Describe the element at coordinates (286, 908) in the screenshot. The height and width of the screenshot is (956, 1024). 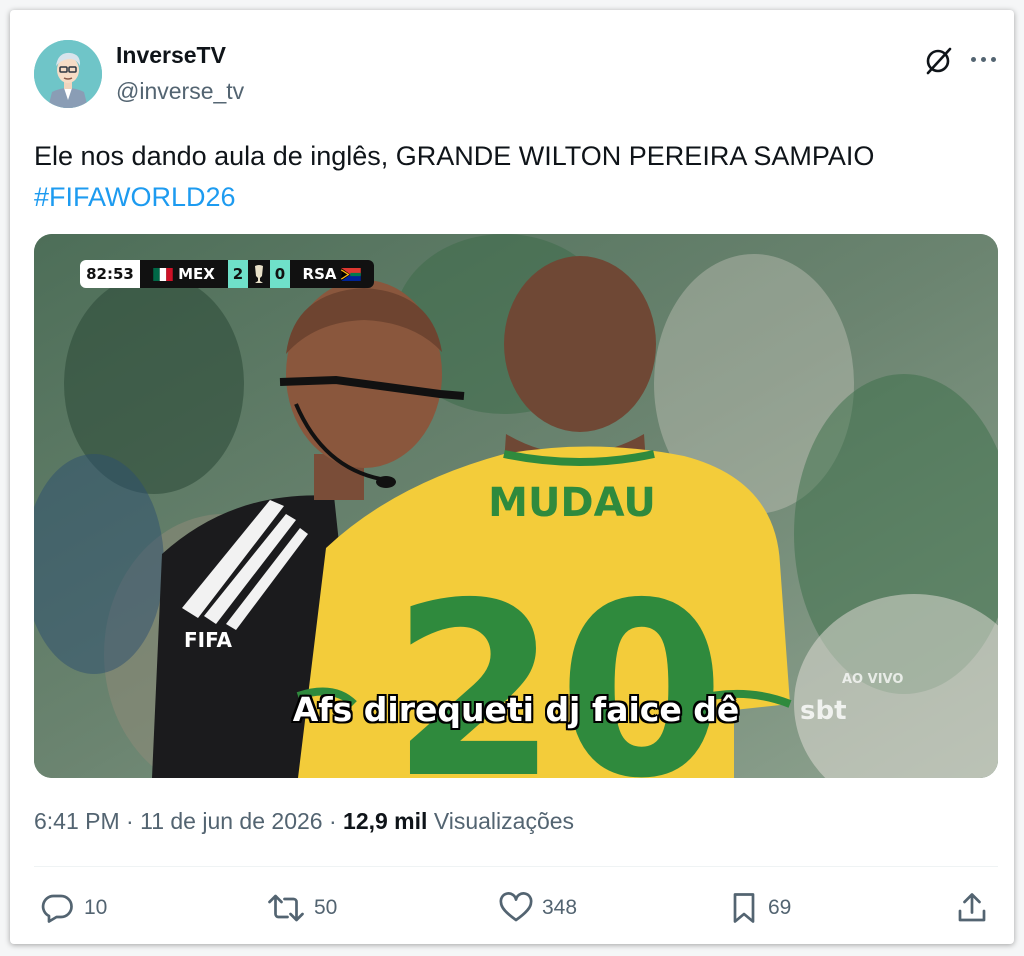
I see `repost-icon` at that location.